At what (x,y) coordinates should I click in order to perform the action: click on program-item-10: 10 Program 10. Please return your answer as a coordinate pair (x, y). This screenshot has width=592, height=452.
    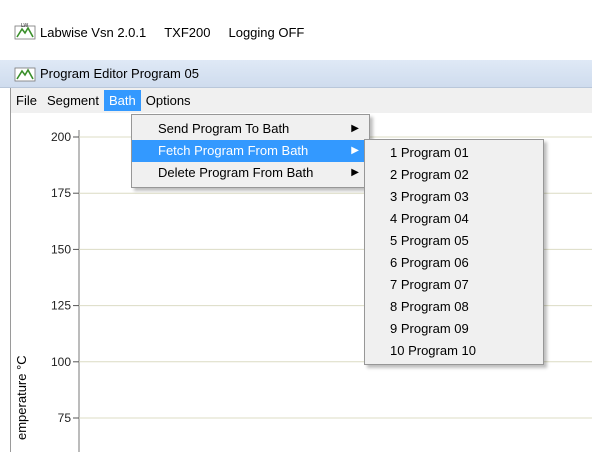
    Looking at the image, I should click on (454, 351).